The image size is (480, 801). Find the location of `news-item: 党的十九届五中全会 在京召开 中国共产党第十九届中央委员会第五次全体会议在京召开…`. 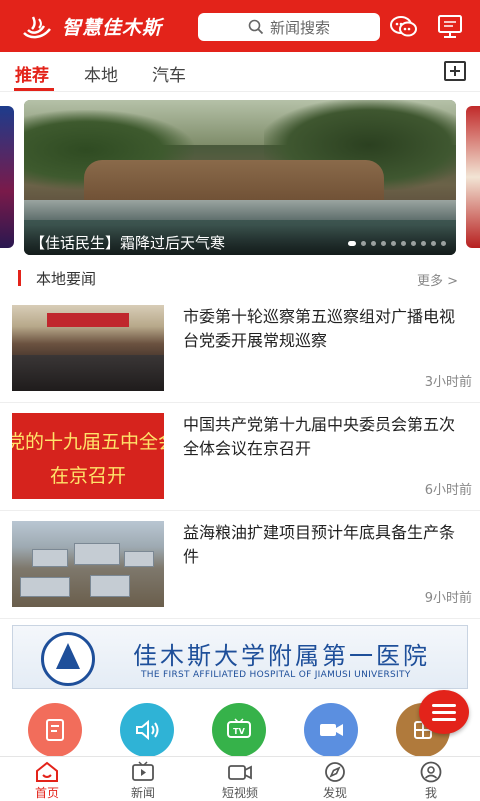

news-item: 党的十九届五中全会 在京召开 中国共产党第十九届中央委员会第五次全体会议在京召开… is located at coordinates (240, 457).